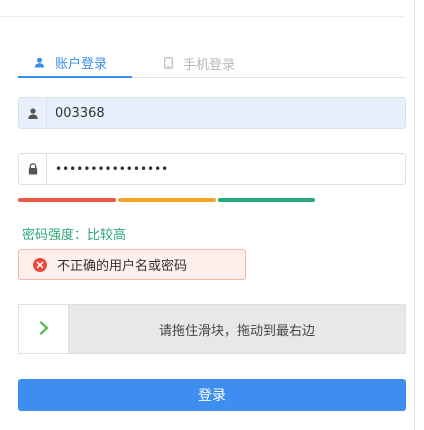  I want to click on strength-bar-medium, so click(167, 200).